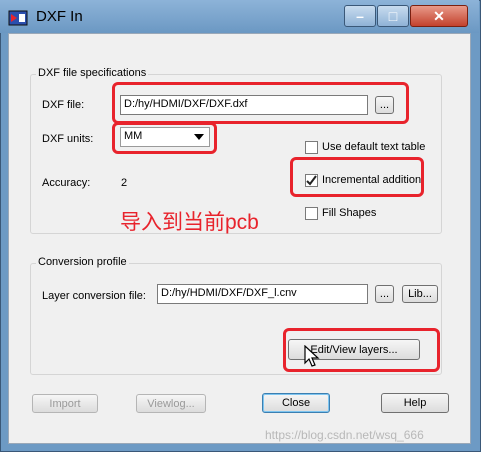  What do you see at coordinates (68, 139) in the screenshot?
I see `dxf-units-label: DXF units:` at bounding box center [68, 139].